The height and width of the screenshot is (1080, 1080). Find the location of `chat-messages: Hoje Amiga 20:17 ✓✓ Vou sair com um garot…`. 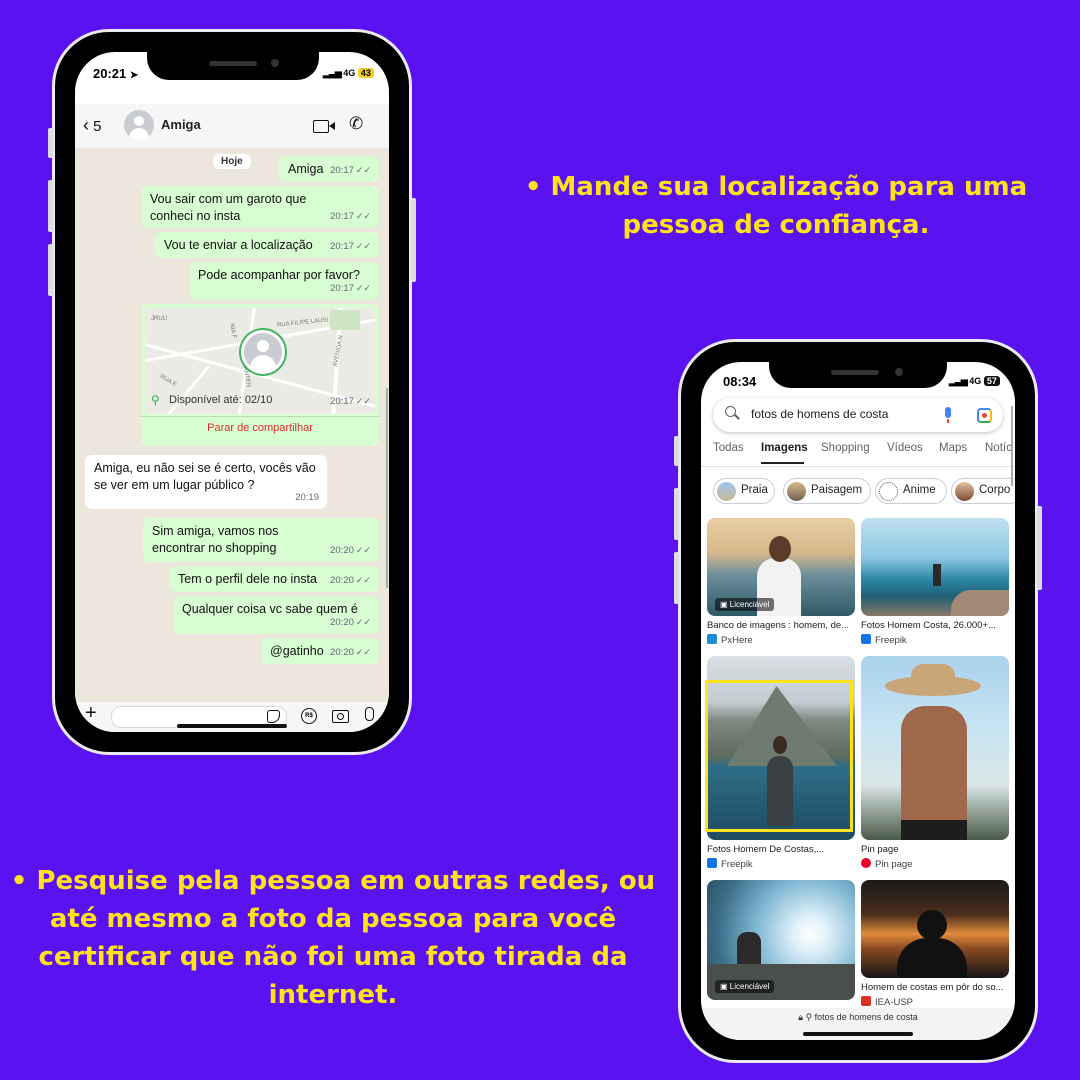

chat-messages: Hoje Amiga 20:17 ✓✓ Vou sair com um garot… is located at coordinates (232, 425).